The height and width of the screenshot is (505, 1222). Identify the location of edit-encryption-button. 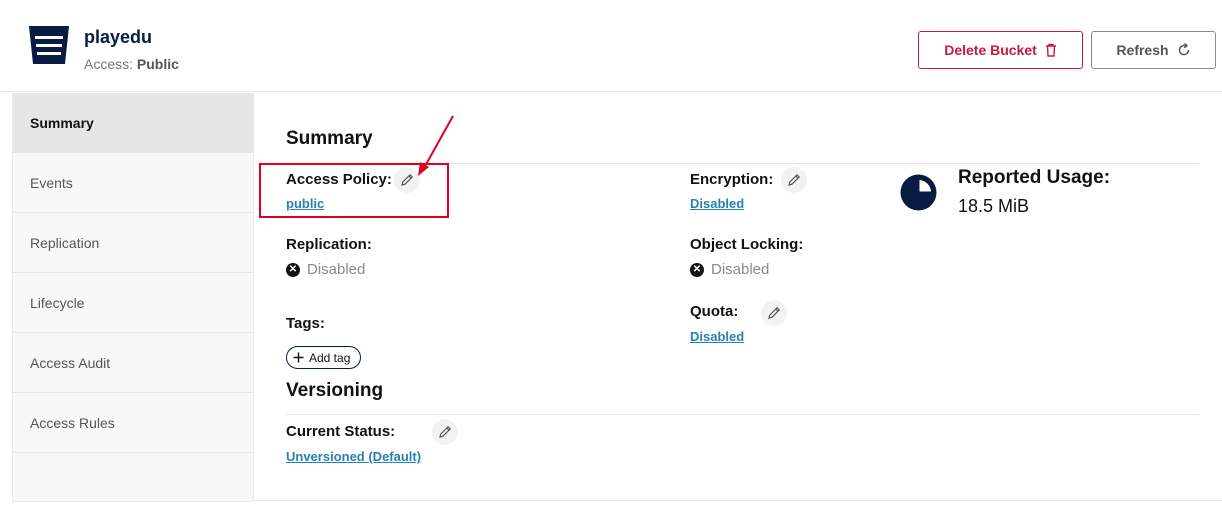
(794, 180).